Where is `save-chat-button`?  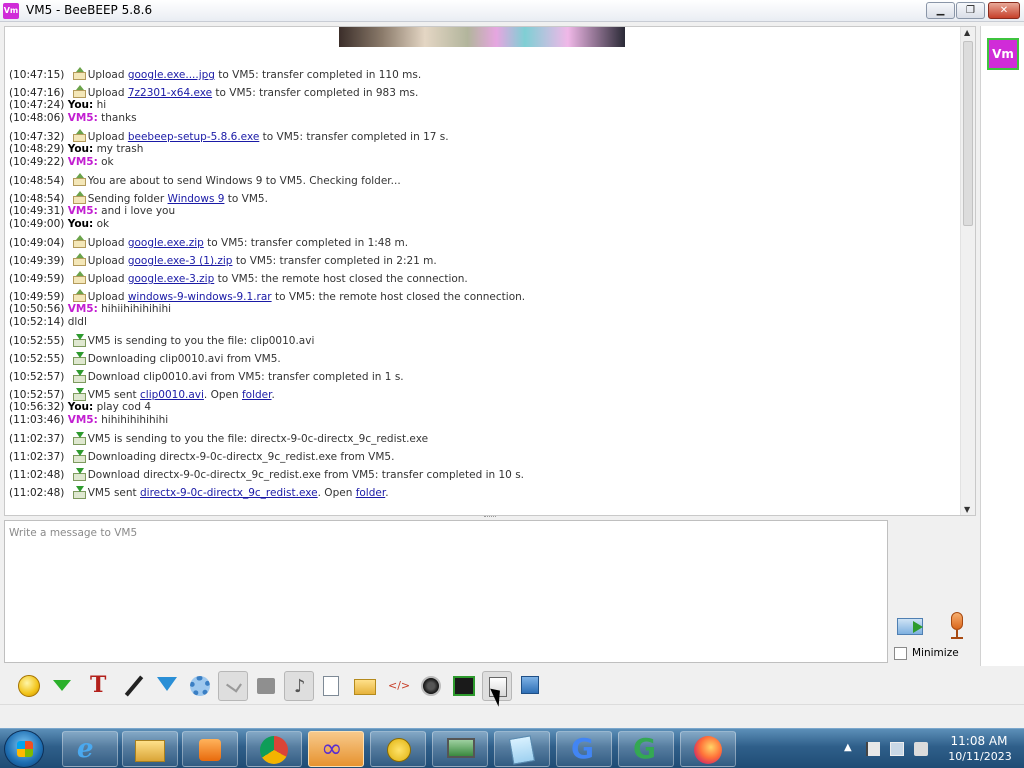
save-chat-button is located at coordinates (530, 686).